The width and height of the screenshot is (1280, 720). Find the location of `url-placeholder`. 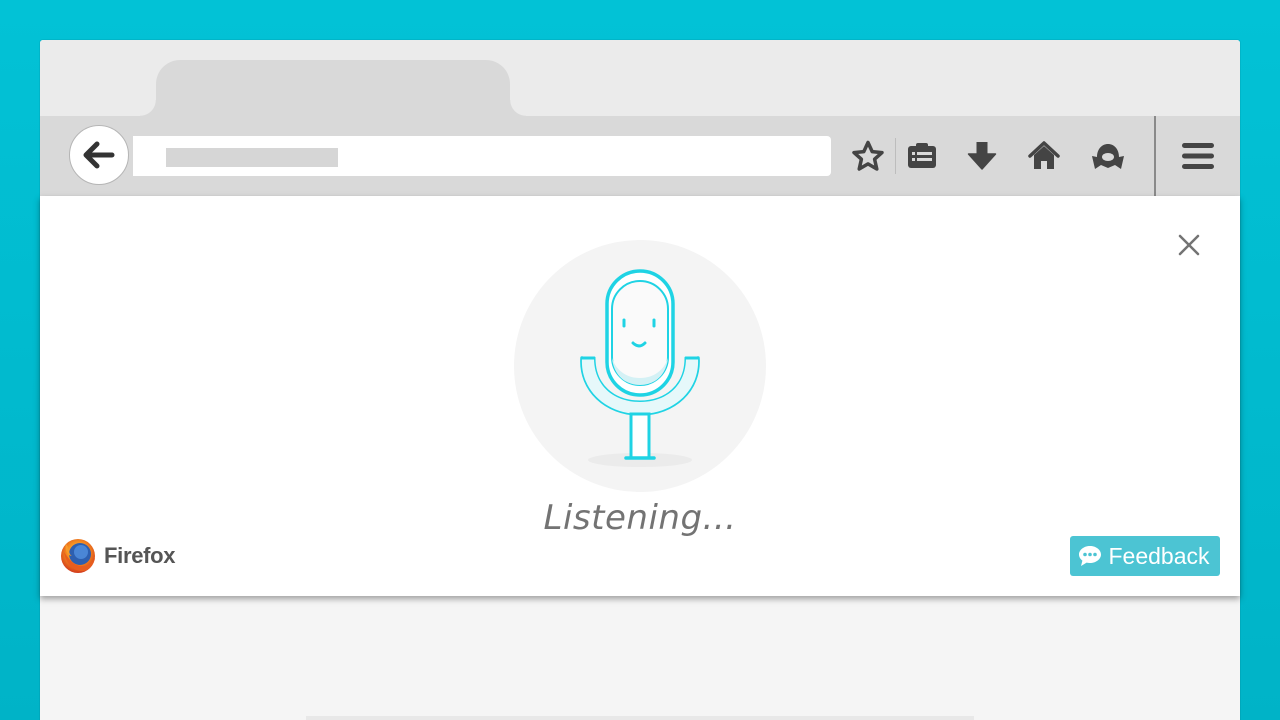

url-placeholder is located at coordinates (252, 157).